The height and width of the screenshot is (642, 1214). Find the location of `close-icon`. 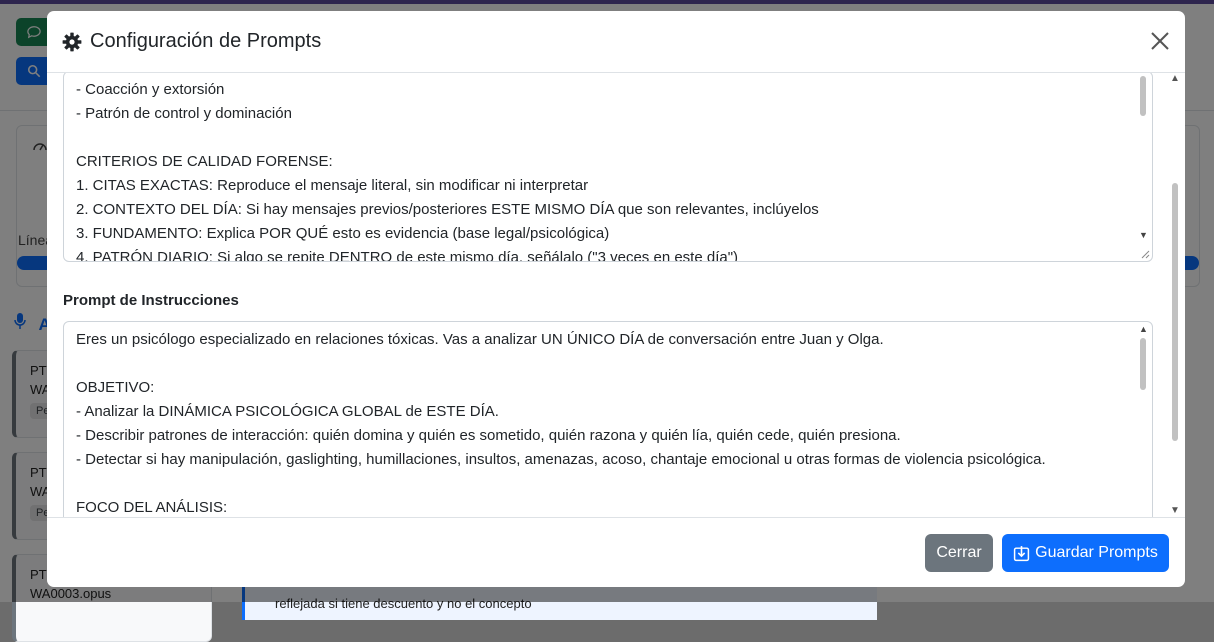

close-icon is located at coordinates (1160, 41).